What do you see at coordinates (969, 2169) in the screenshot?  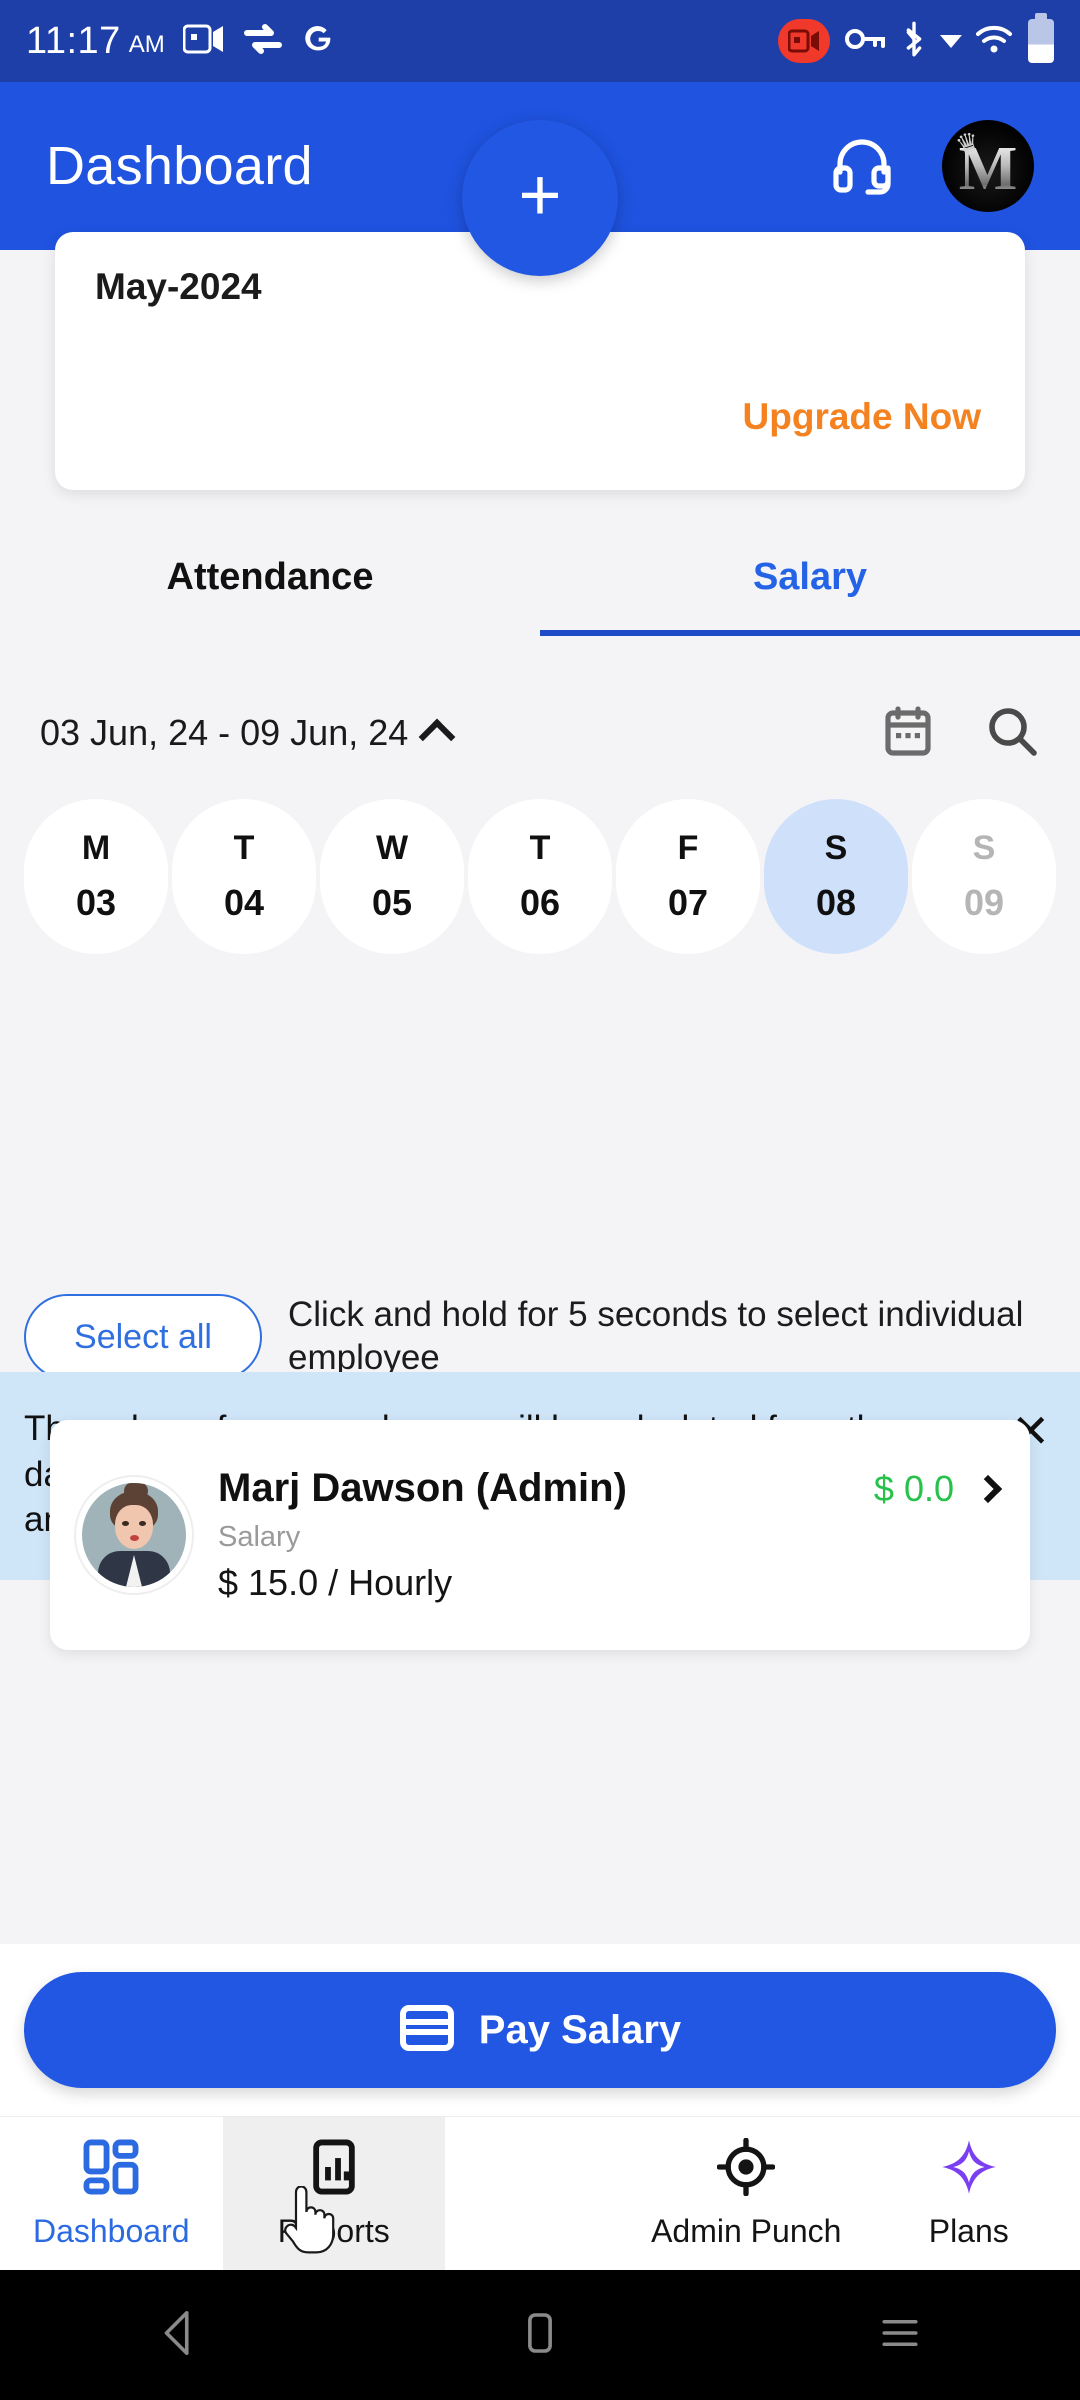 I see `diamond-plans-icon` at bounding box center [969, 2169].